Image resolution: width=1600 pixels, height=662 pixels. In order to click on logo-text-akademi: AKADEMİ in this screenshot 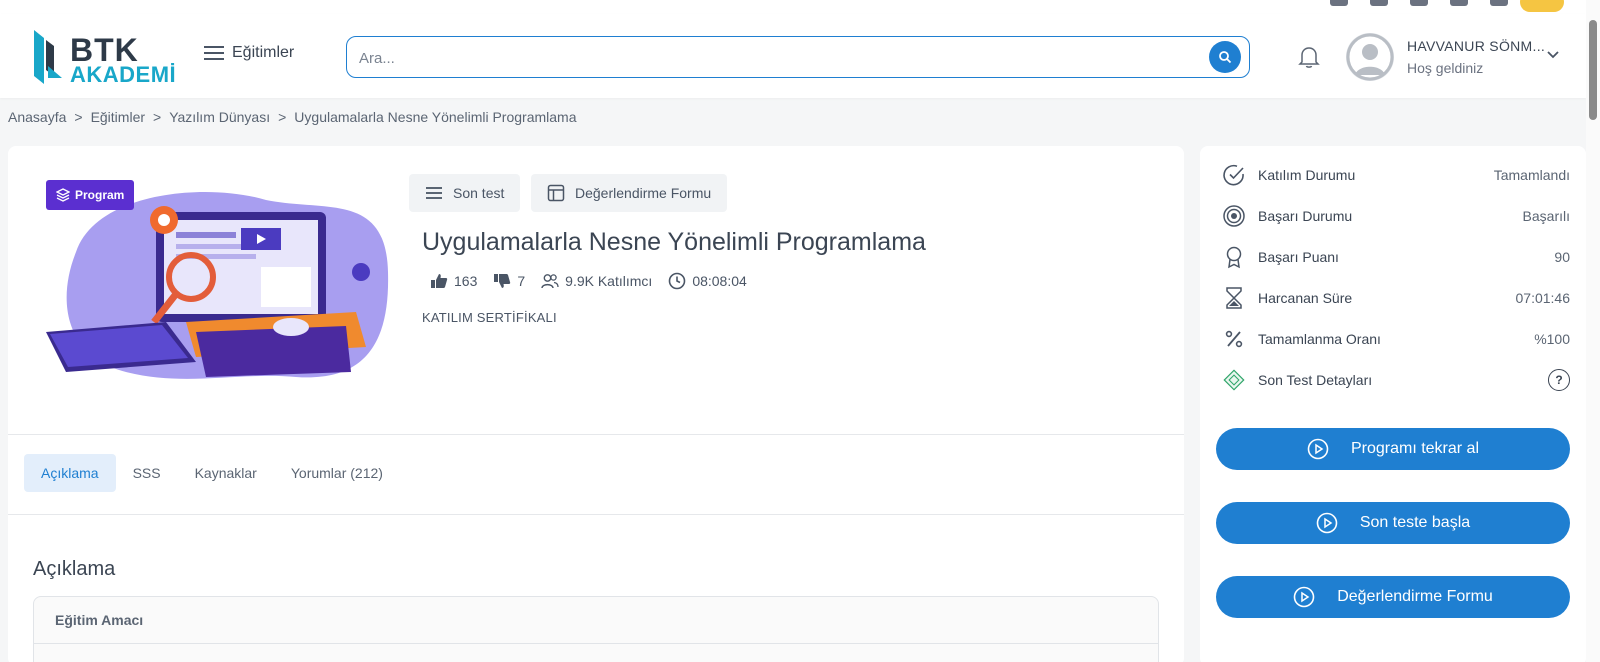, I will do `click(123, 74)`.